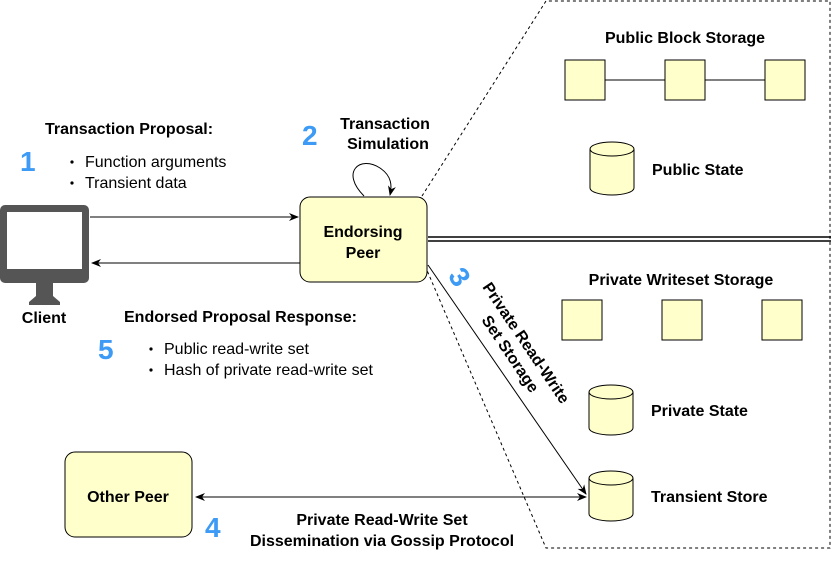 This screenshot has height=571, width=831. Describe the element at coordinates (685, 38) in the screenshot. I see `public-block-storage-label: Public Block Storage` at that location.